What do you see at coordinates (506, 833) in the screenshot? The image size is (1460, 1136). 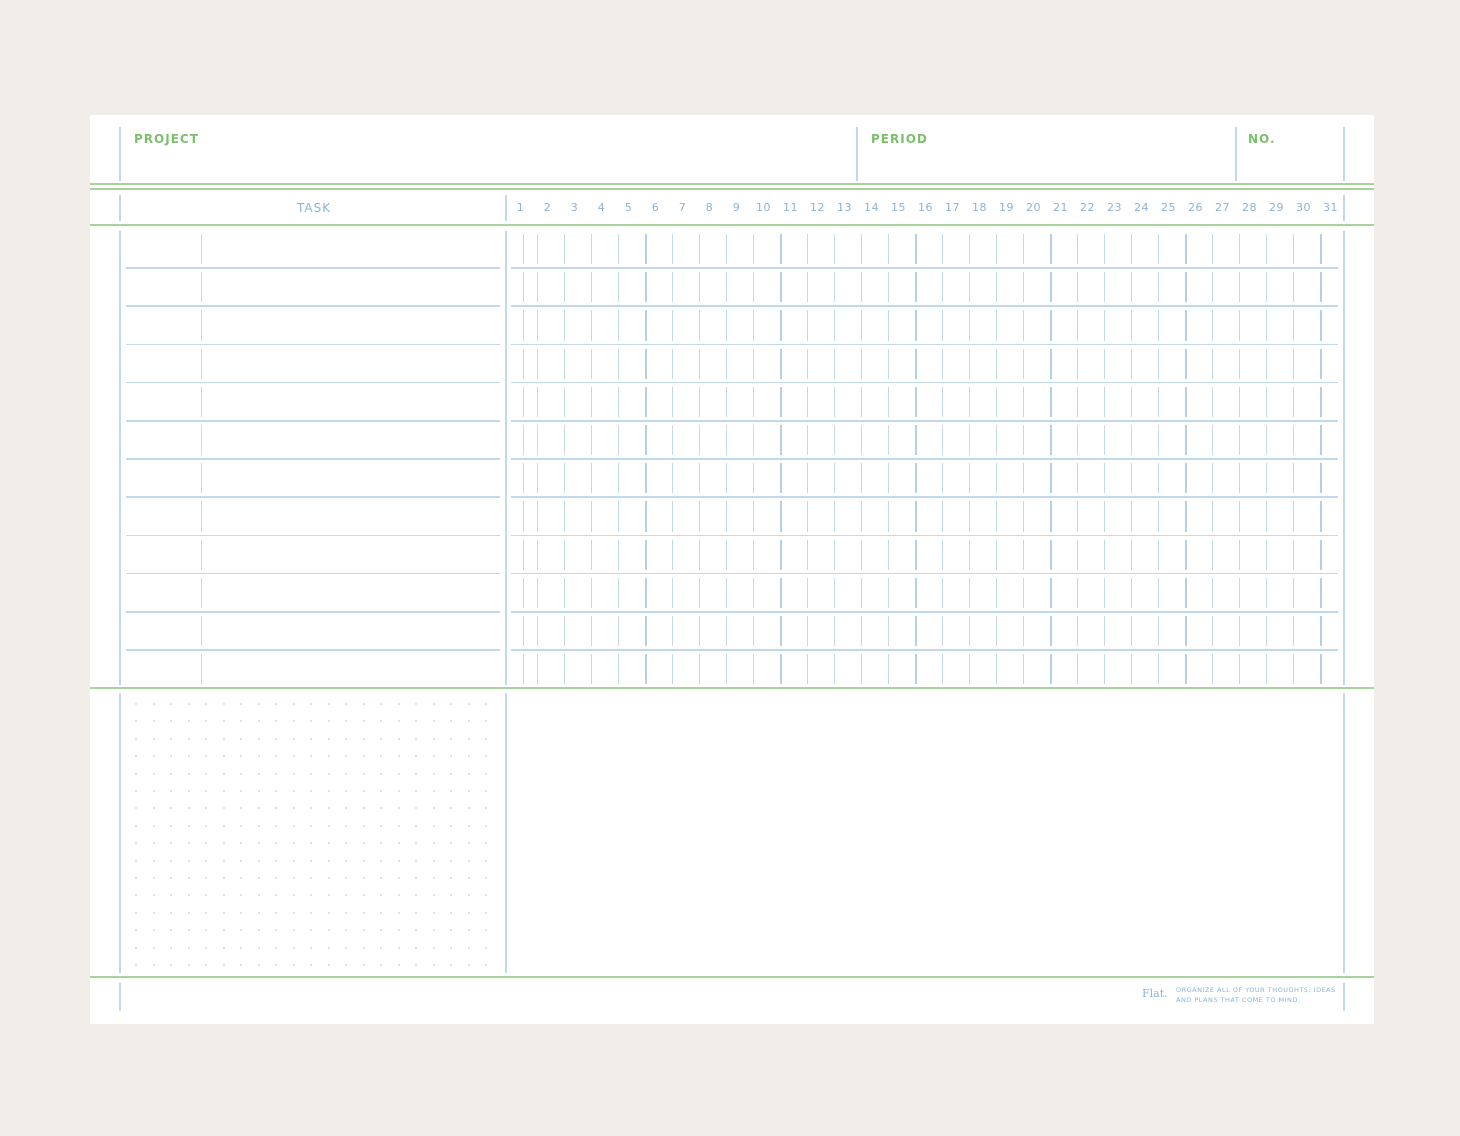 I see `notes-divider` at bounding box center [506, 833].